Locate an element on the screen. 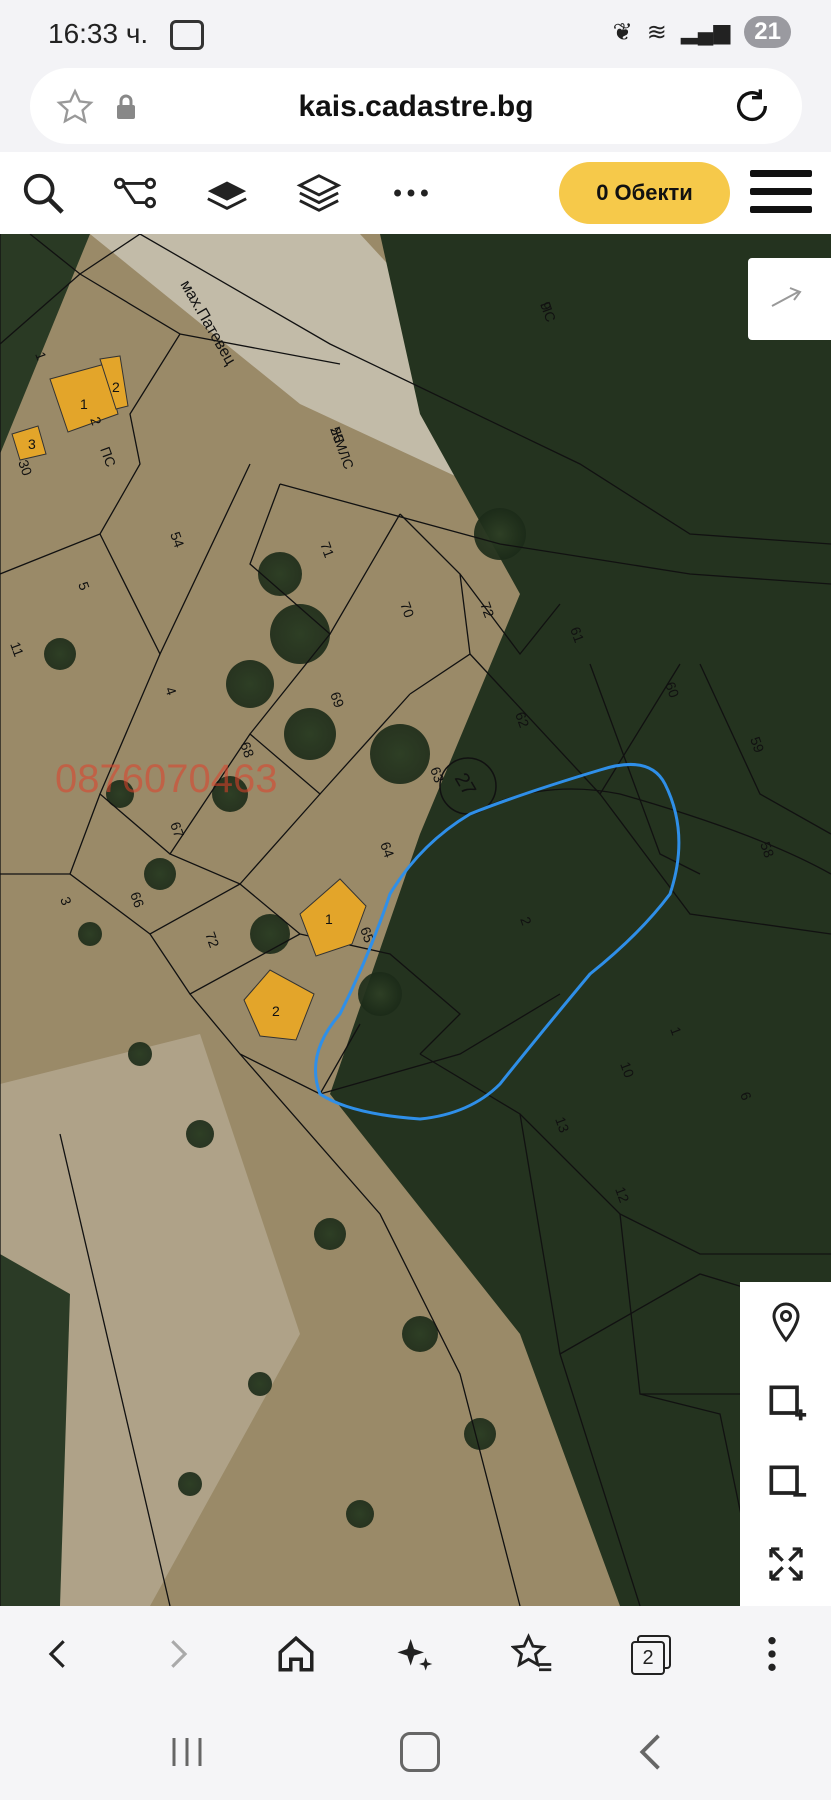 This screenshot has height=1800, width=831. status-time: 16:33 ч. is located at coordinates (98, 33).